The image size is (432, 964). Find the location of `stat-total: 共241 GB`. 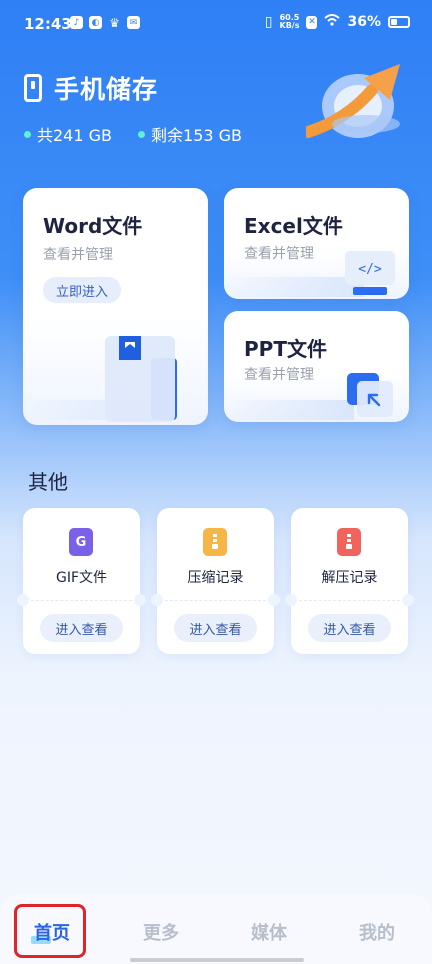

stat-total: 共241 GB is located at coordinates (68, 134).